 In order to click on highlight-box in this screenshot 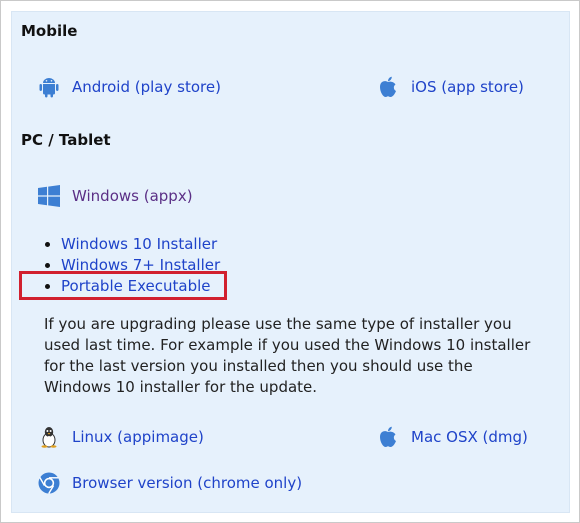, I will do `click(123, 285)`.